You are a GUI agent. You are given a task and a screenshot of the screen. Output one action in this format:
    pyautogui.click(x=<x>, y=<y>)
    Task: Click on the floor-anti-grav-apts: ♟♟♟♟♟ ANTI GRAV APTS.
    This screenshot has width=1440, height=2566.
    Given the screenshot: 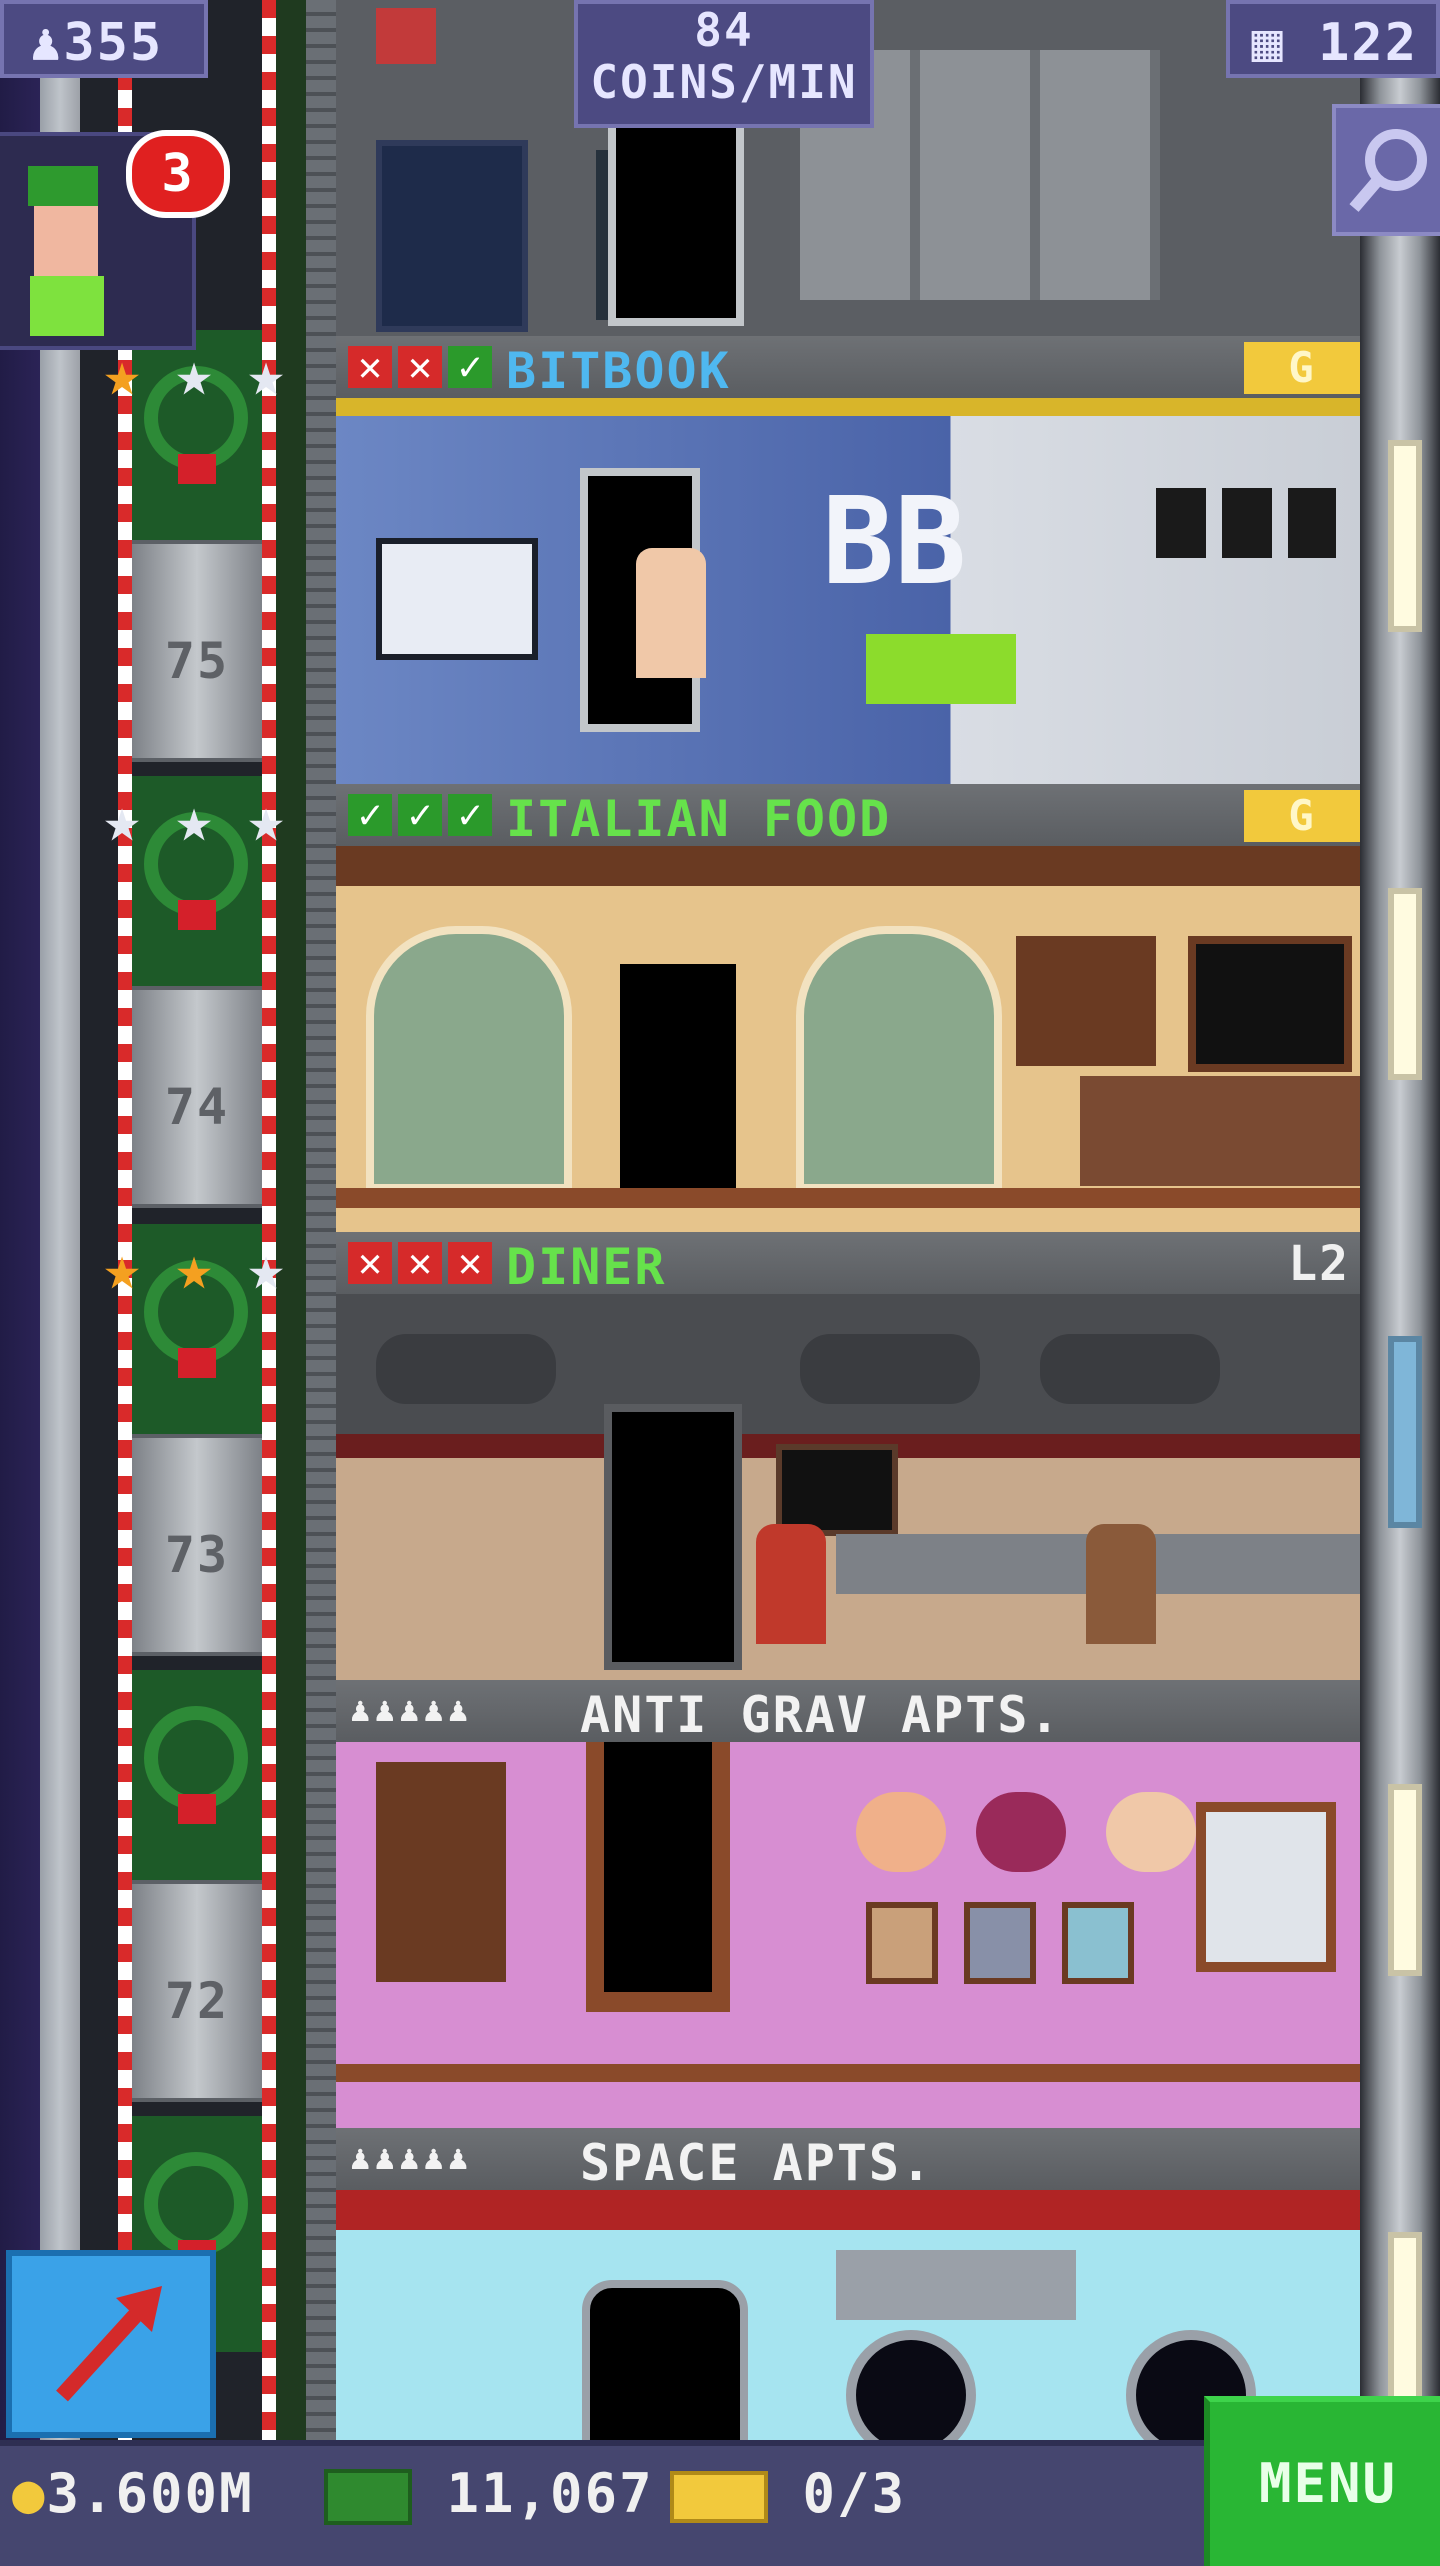 What is the action you would take?
    pyautogui.click(x=848, y=1904)
    